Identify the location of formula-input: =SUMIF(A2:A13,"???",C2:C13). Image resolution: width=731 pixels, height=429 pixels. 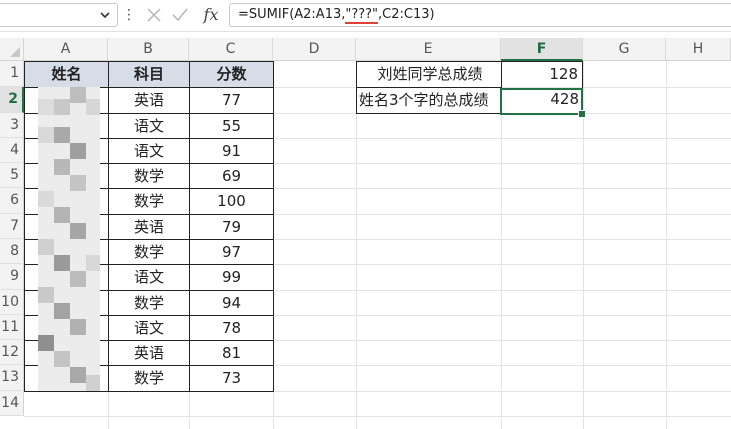
(480, 15).